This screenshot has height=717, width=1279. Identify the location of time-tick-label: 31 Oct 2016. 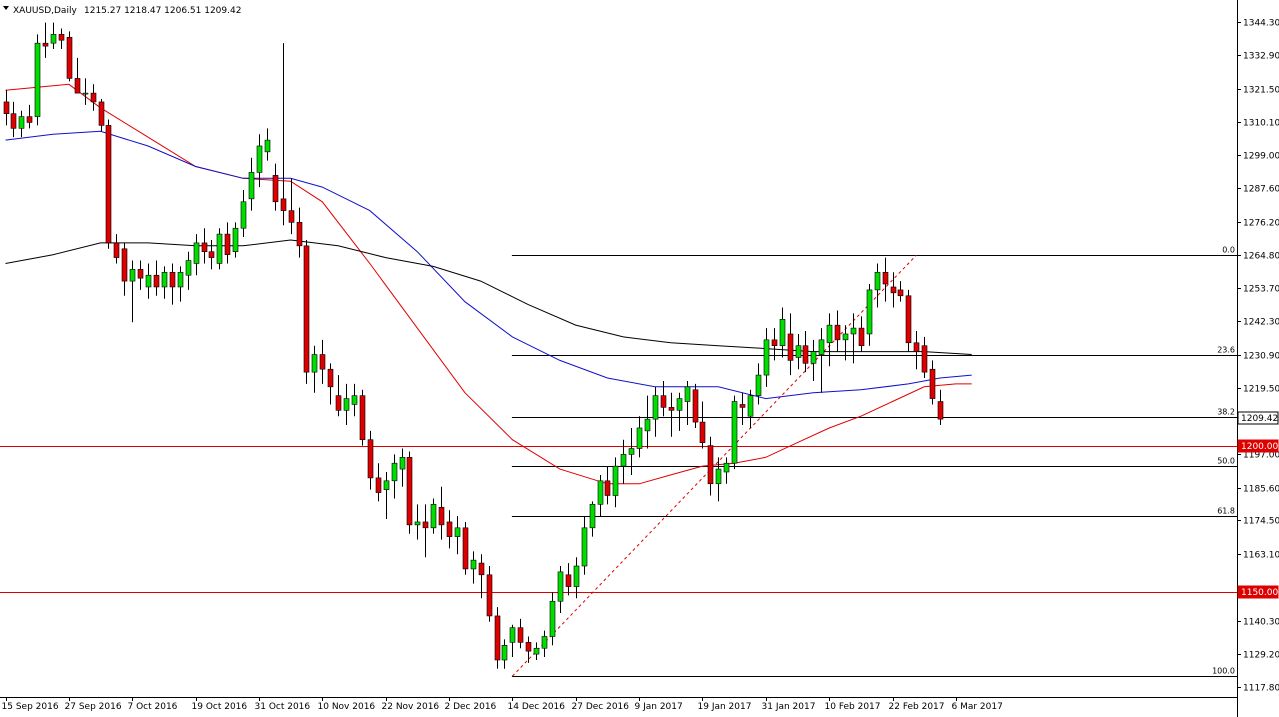
(283, 707).